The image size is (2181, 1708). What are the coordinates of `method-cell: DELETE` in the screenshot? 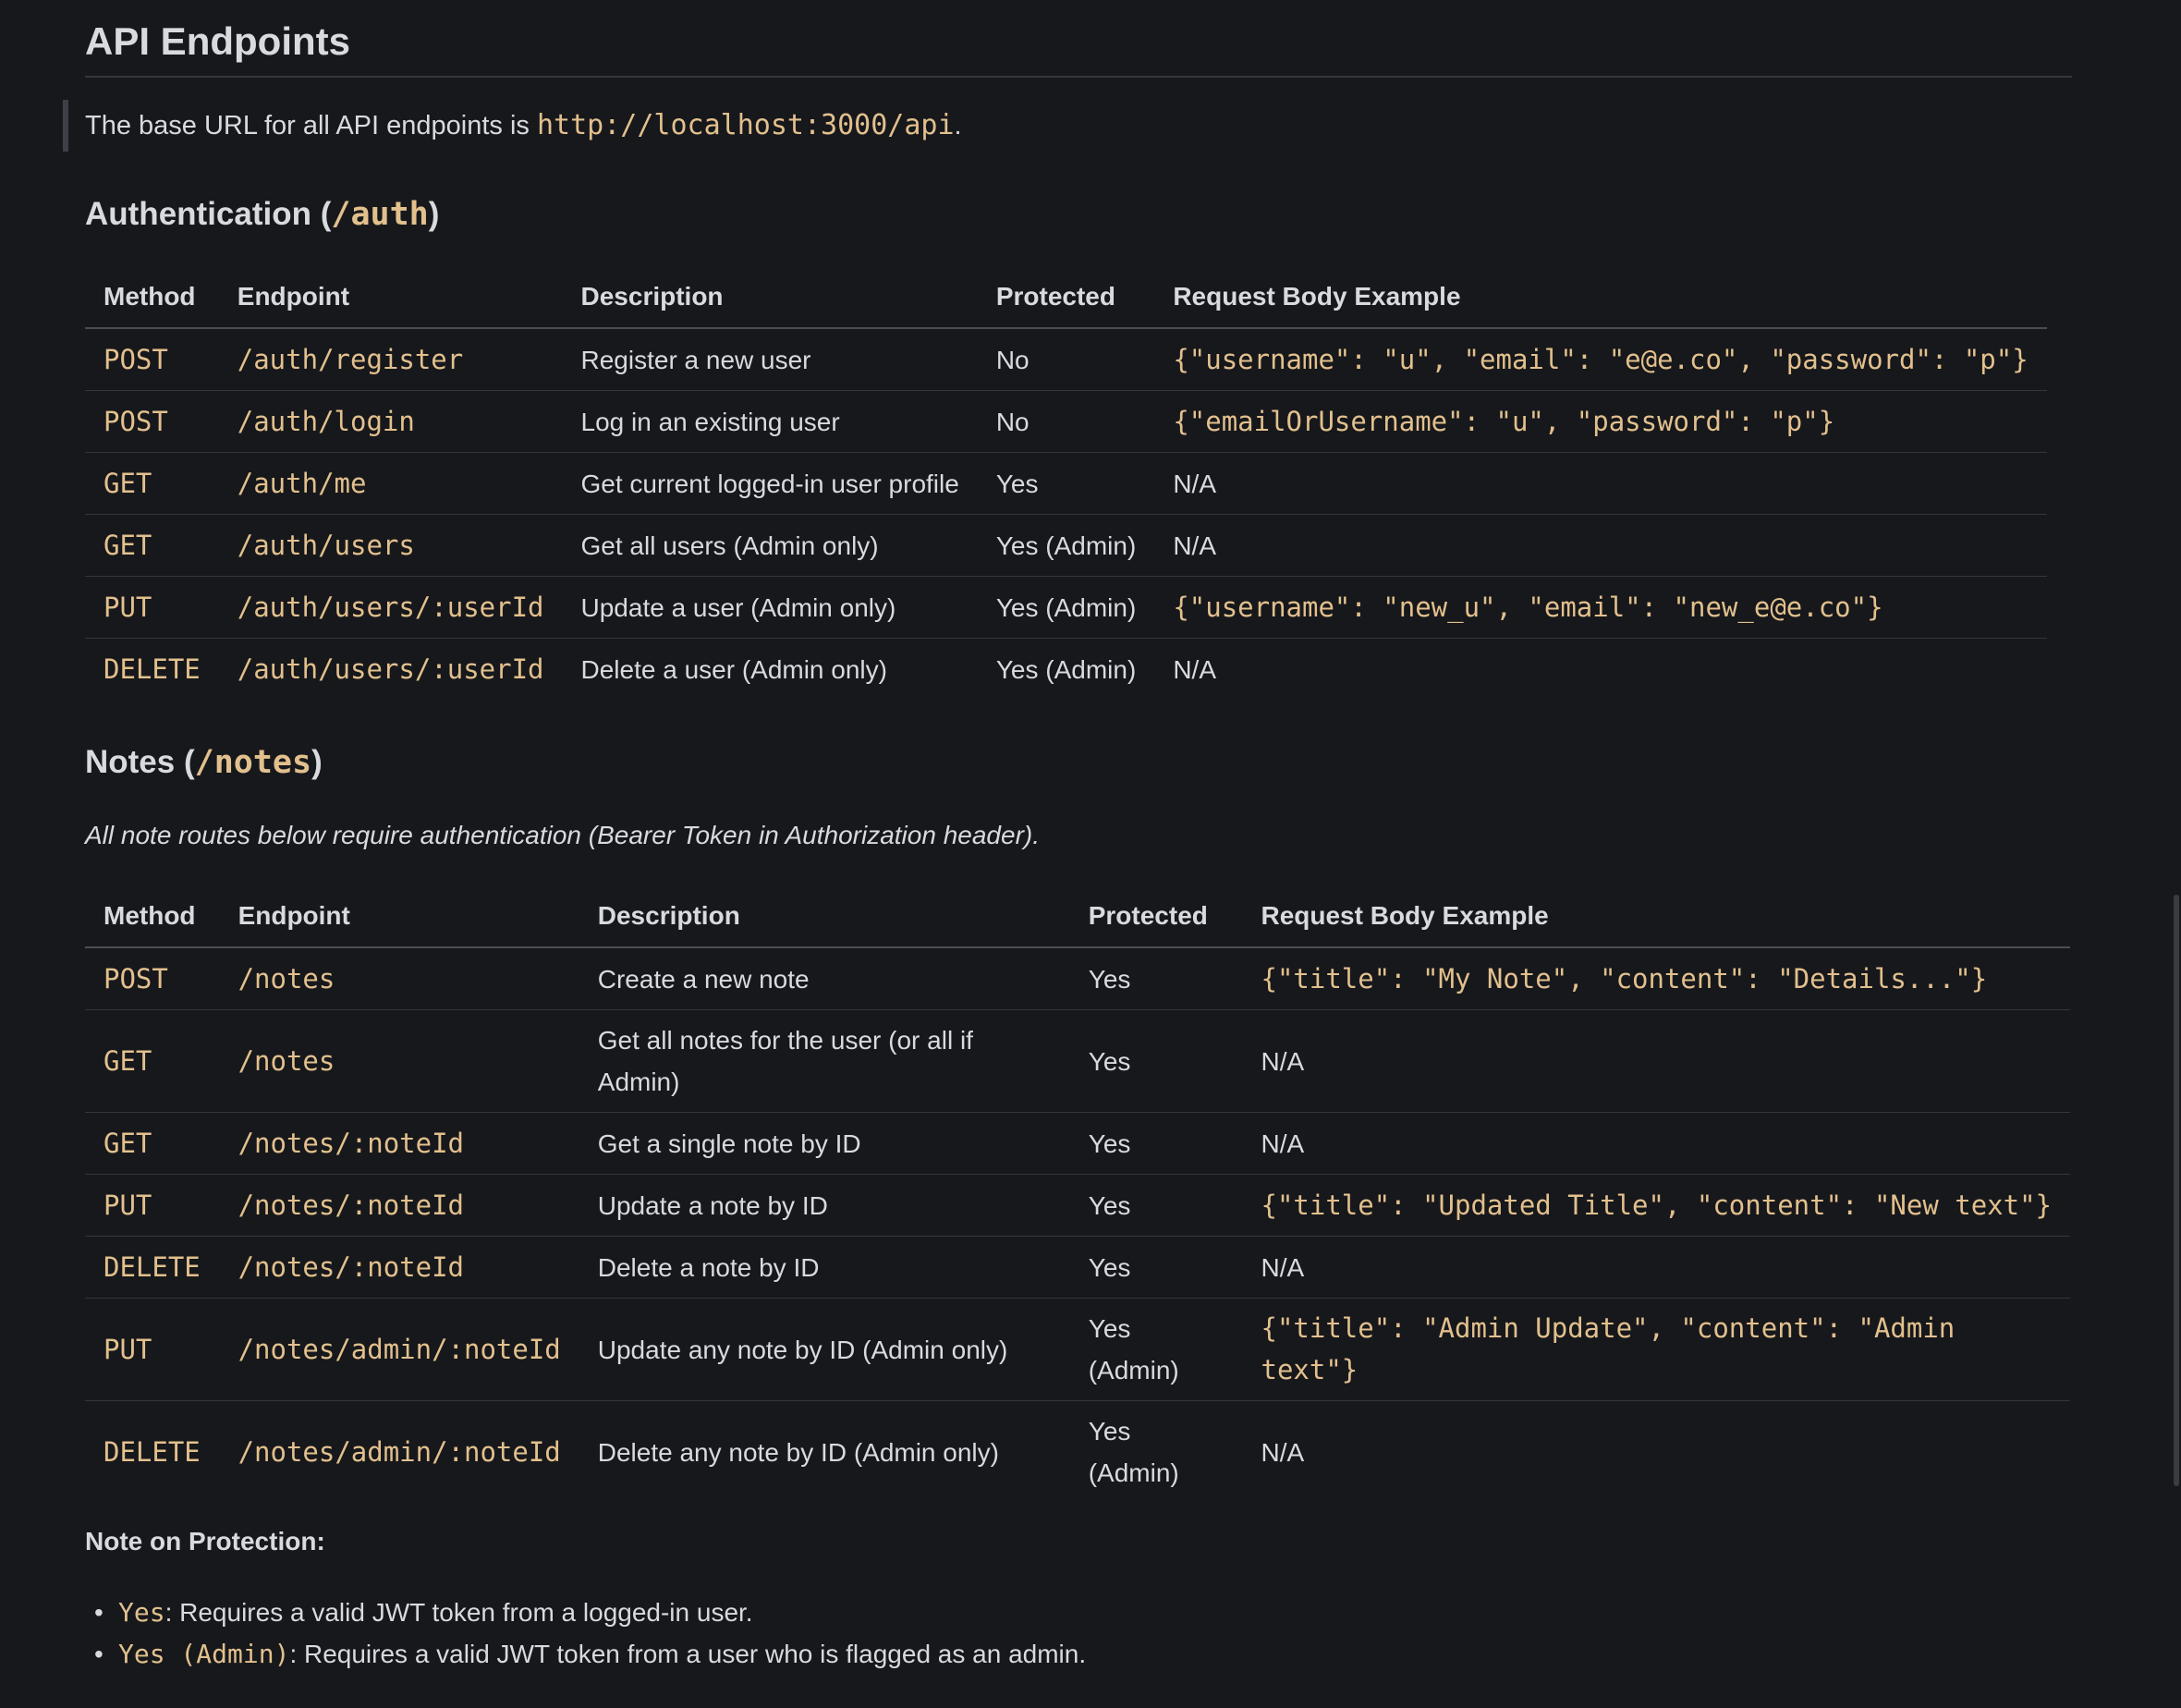 It's located at (152, 670).